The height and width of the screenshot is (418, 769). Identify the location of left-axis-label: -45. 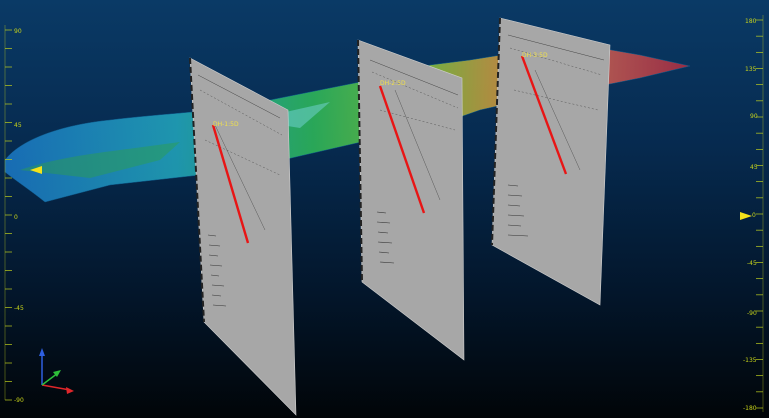
(19, 308).